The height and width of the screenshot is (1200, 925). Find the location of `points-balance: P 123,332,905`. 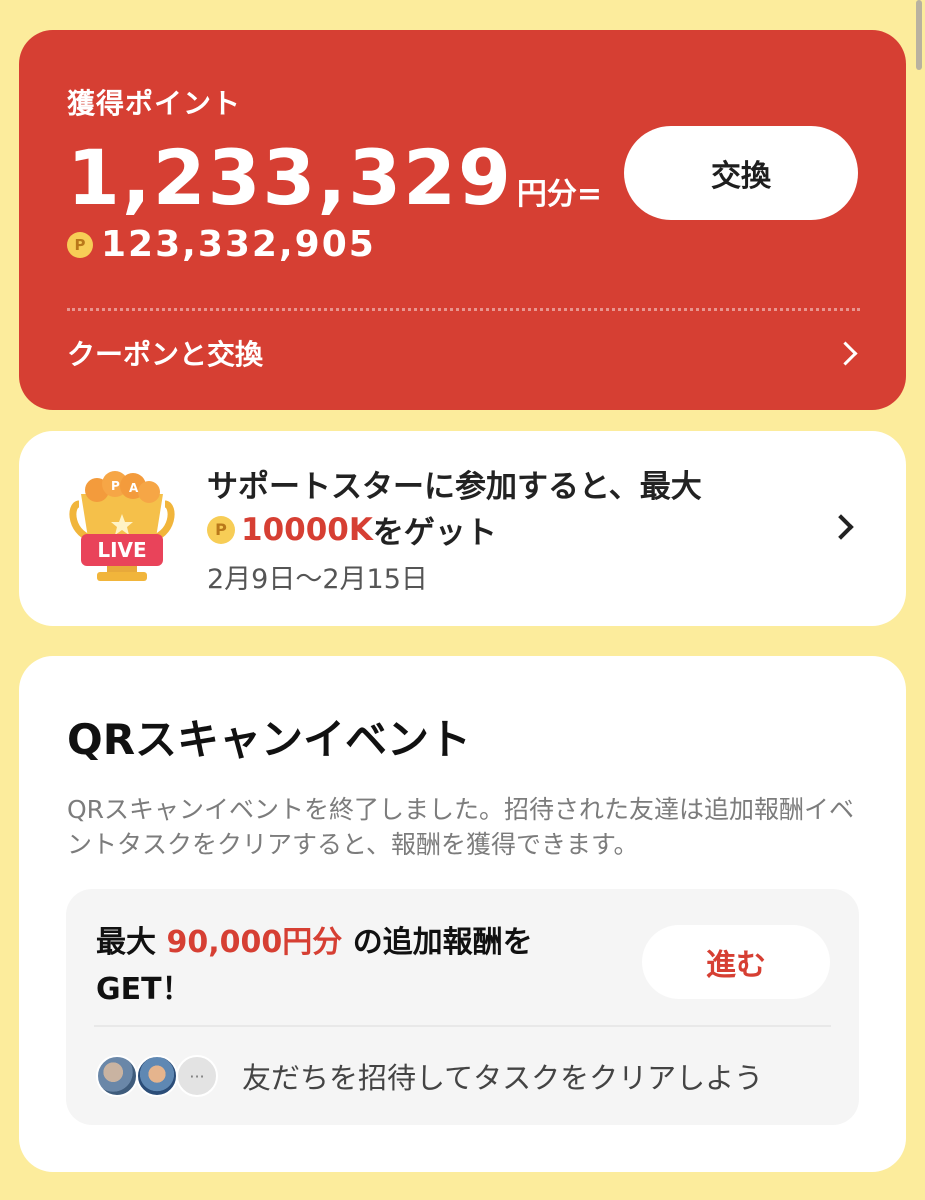

points-balance: P 123,332,905 is located at coordinates (221, 244).